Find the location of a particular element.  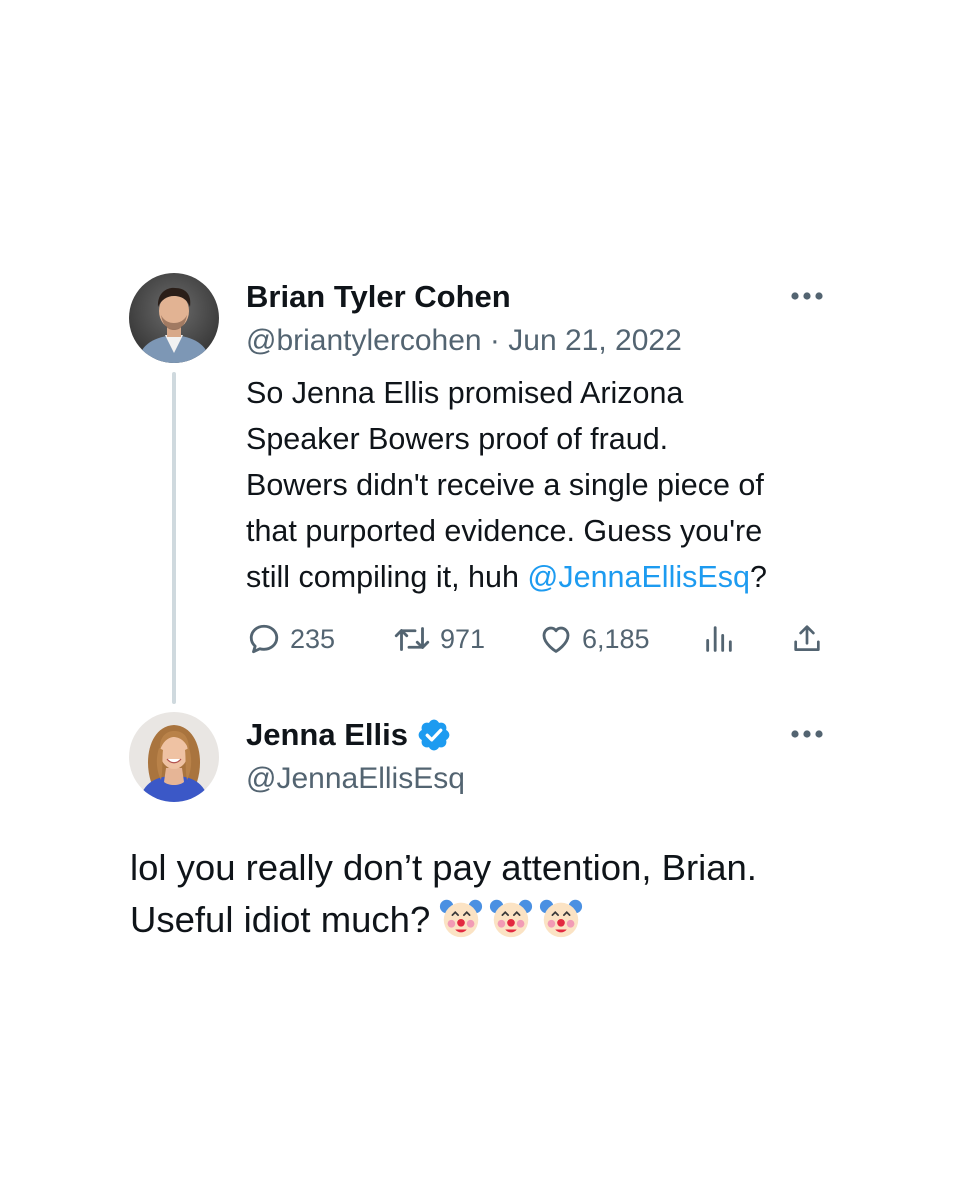

analytics-icon is located at coordinates (719, 639).